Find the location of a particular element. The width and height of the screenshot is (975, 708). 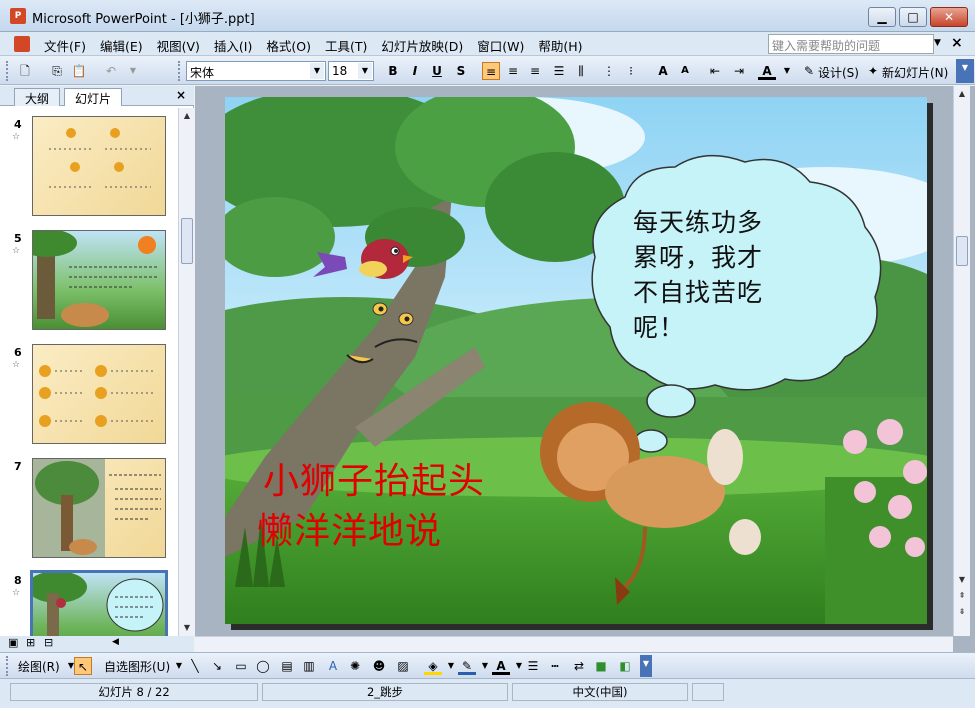

align-left-icon: ≡ is located at coordinates (491, 71).